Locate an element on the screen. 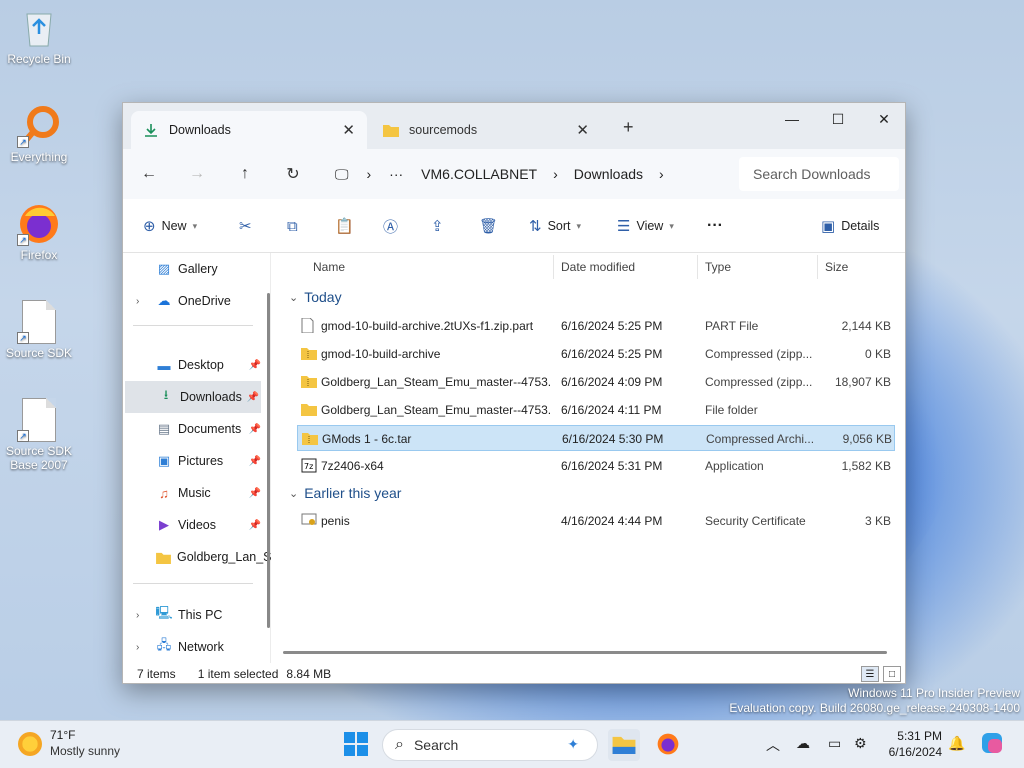 This screenshot has height=768, width=1024. search-placeholder: Search Downloads is located at coordinates (812, 174).